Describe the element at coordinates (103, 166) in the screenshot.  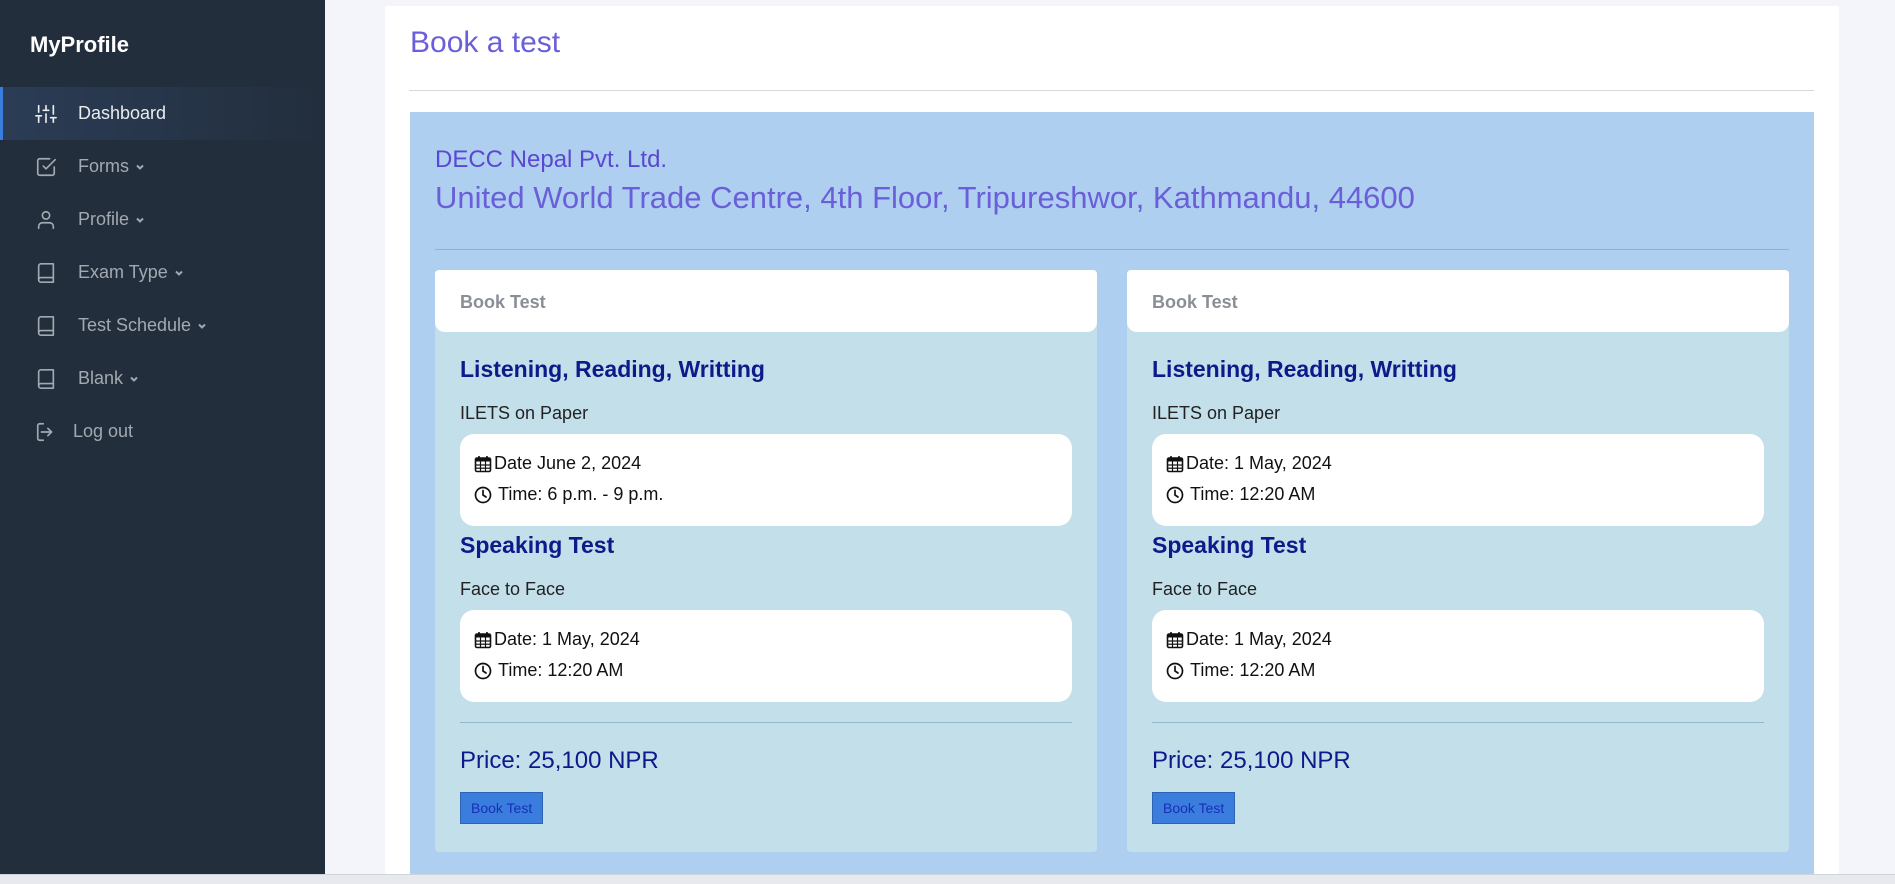
I see `sidebar-item-label: Forms` at that location.